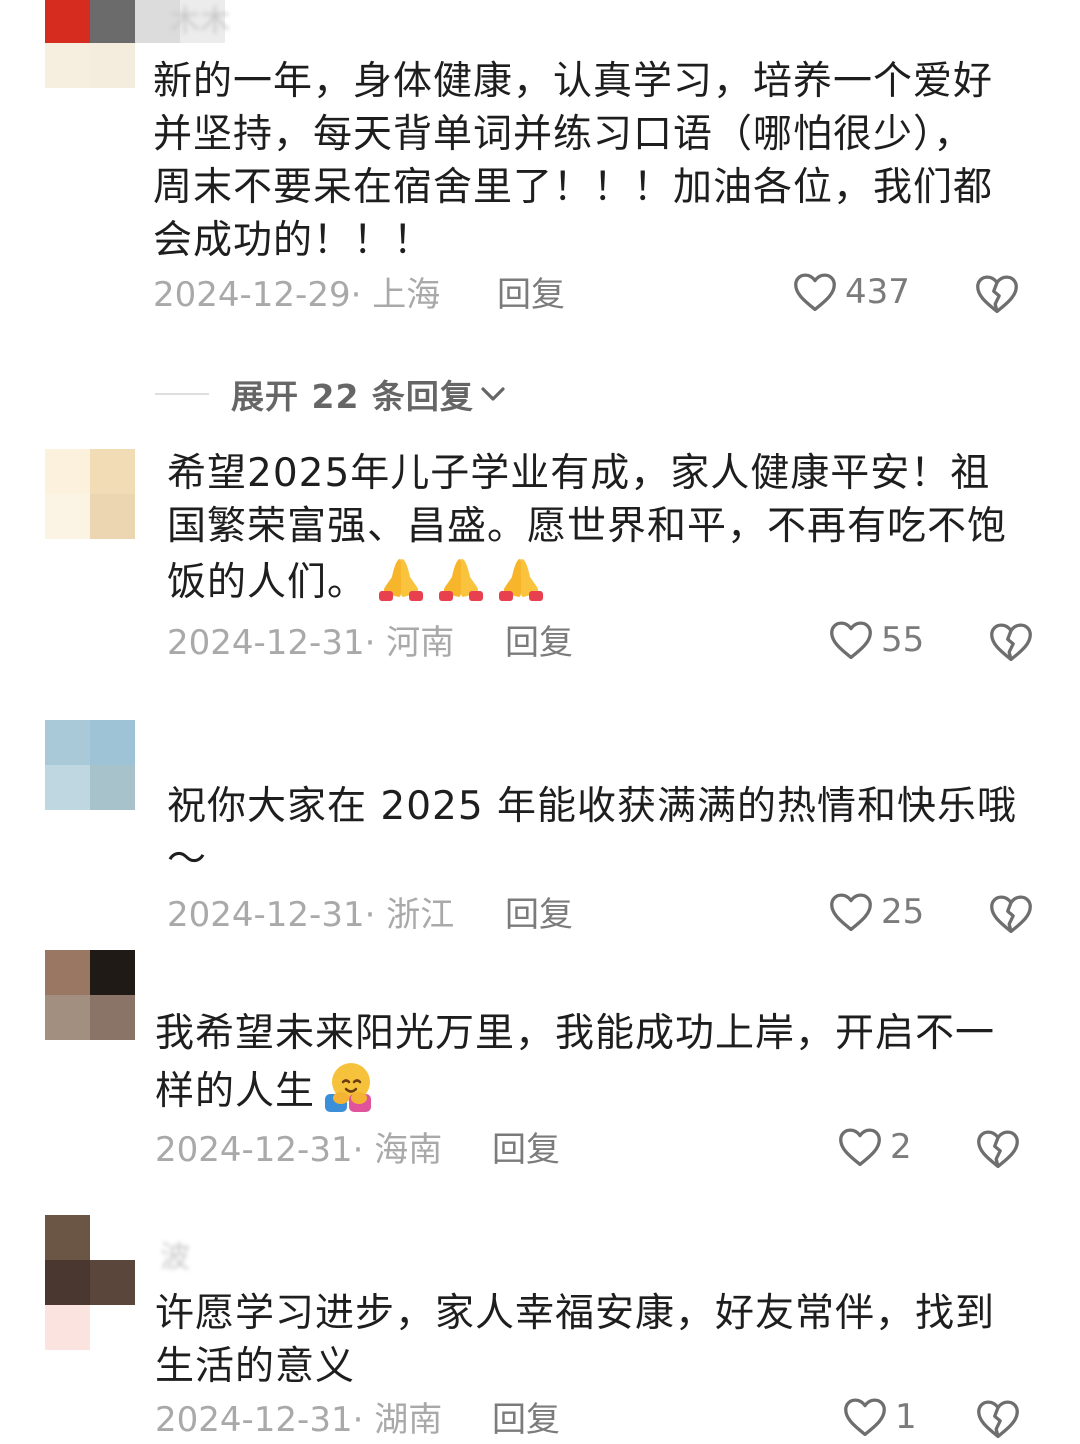 This screenshot has width=1080, height=1444. Describe the element at coordinates (299, 1420) in the screenshot. I see `comment-date-location: 2024-12-31· 湖南` at that location.